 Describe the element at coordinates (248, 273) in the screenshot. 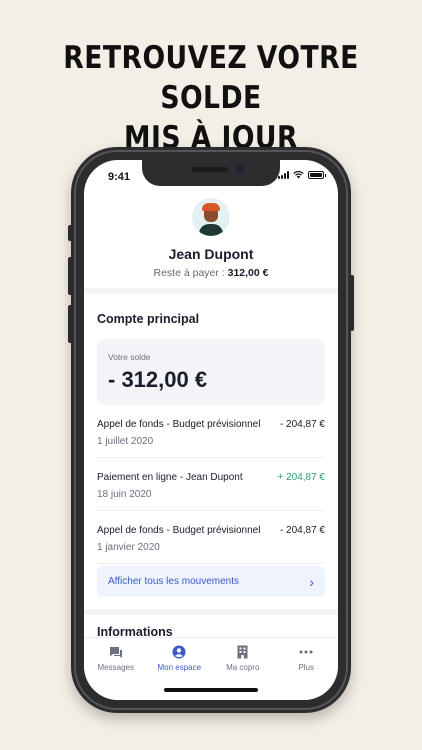

I see `amount-due-value: 312,00 €` at that location.